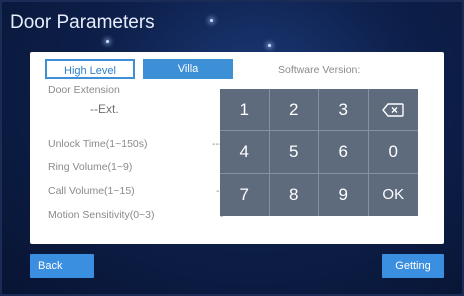  What do you see at coordinates (294, 110) in the screenshot?
I see `key-2: 2` at bounding box center [294, 110].